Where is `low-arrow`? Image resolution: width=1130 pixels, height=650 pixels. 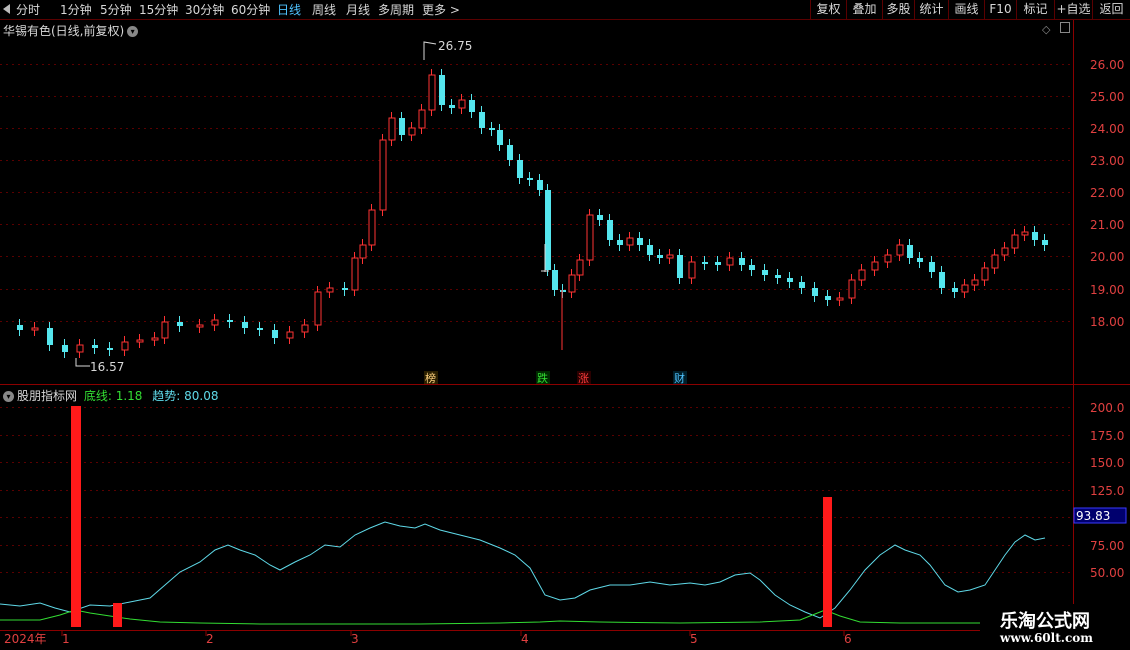 low-arrow is located at coordinates (82, 362).